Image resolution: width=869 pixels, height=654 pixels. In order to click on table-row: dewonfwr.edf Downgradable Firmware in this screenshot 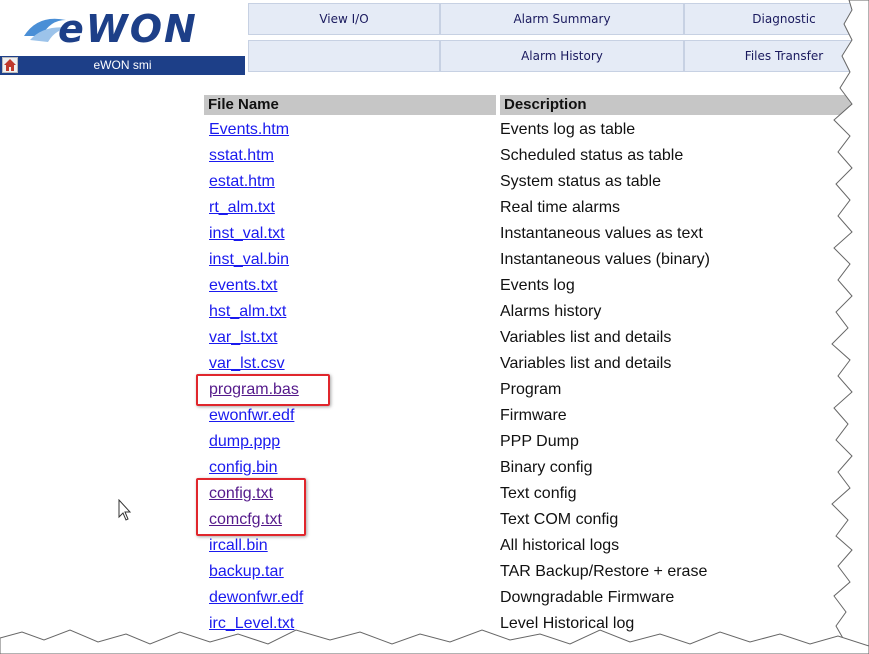, I will do `click(536, 598)`.